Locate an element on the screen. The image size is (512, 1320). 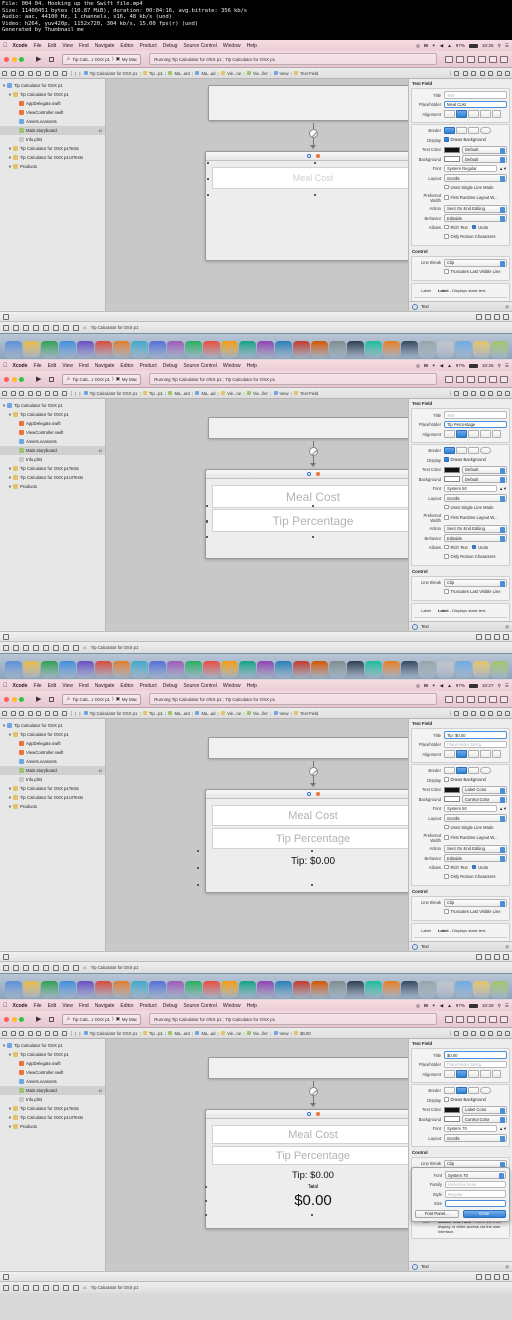
volume-icon: ◀ is located at coordinates (442, 1006).